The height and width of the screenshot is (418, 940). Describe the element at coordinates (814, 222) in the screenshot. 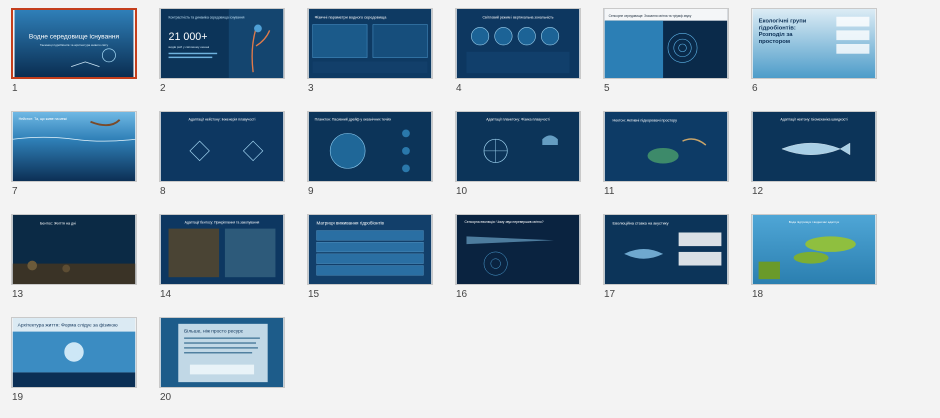

I see `slide-title: Вода підтримує і водночас адаптує` at that location.